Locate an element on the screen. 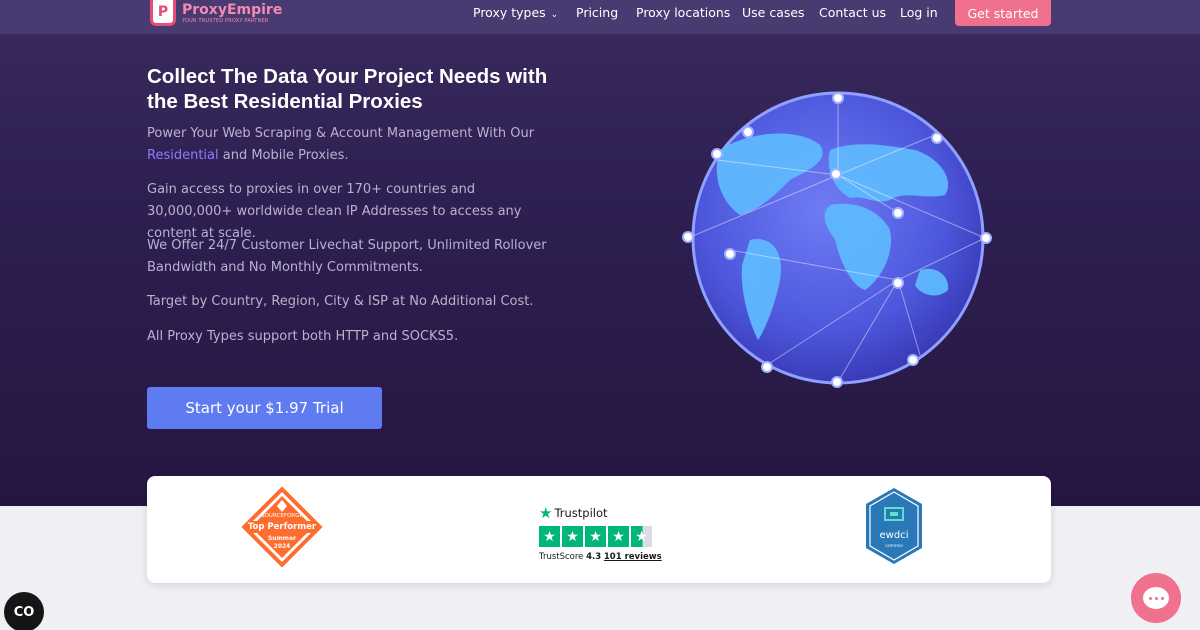 The height and width of the screenshot is (630, 1200). site-logo: P ProxyEmpire YOUR TRUSTED PROXY PARTNER is located at coordinates (216, 13).